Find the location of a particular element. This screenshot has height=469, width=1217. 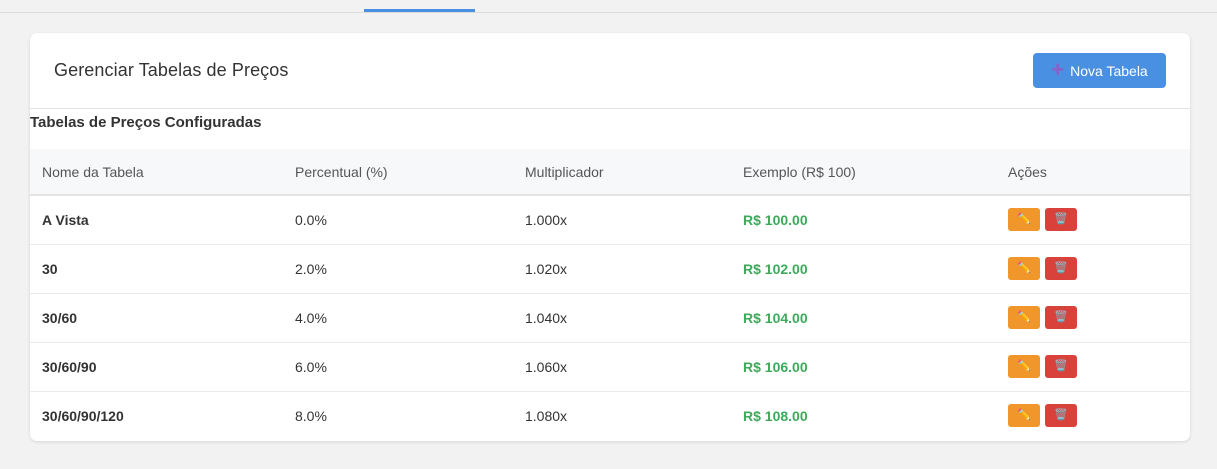

cell-name: 30/60/90/120 is located at coordinates (83, 415).